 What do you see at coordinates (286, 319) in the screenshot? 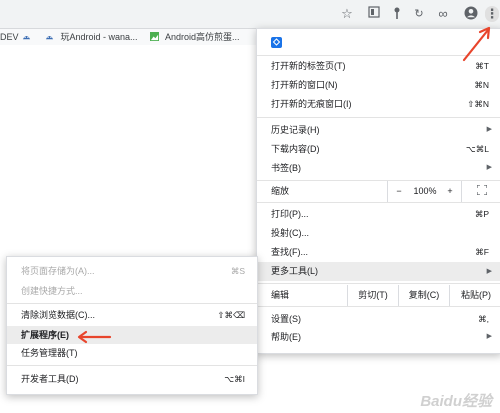
I see `menu-item-label: 设置(S)` at bounding box center [286, 319].